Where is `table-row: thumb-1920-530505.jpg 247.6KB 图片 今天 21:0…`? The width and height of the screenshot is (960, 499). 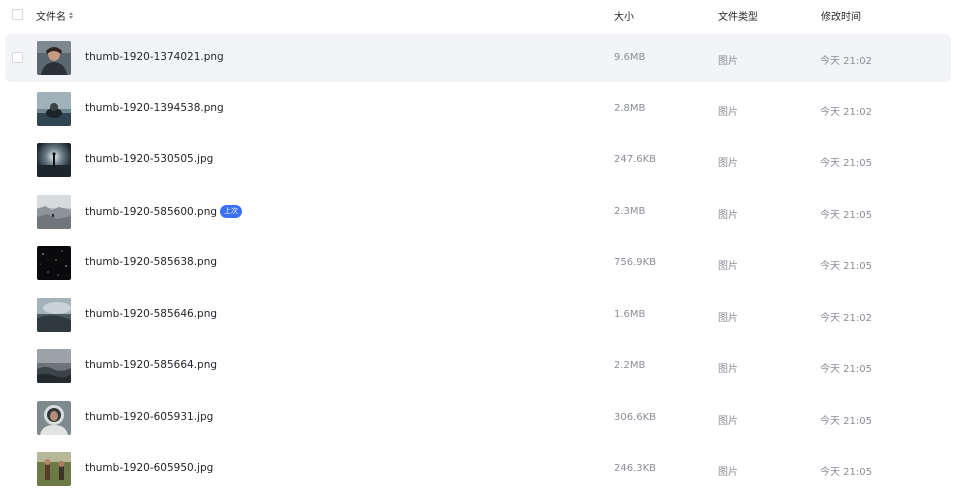 table-row: thumb-1920-530505.jpg 247.6KB 图片 今天 21:0… is located at coordinates (478, 160).